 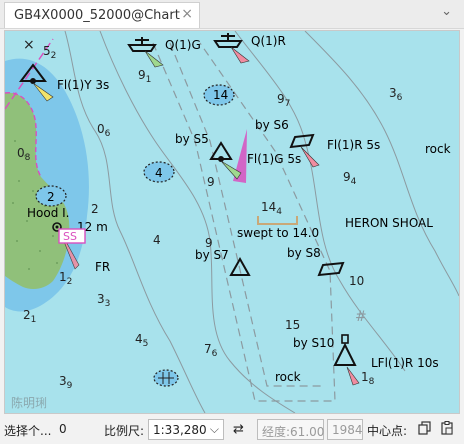 What do you see at coordinates (387, 431) in the screenshot?
I see `center-label: 中心点:` at bounding box center [387, 431].